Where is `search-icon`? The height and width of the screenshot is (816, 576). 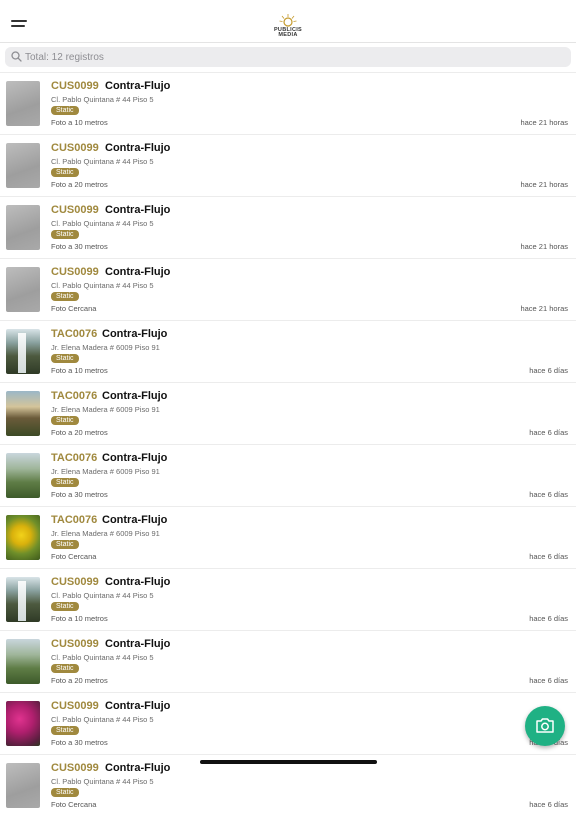
search-icon is located at coordinates (16, 56).